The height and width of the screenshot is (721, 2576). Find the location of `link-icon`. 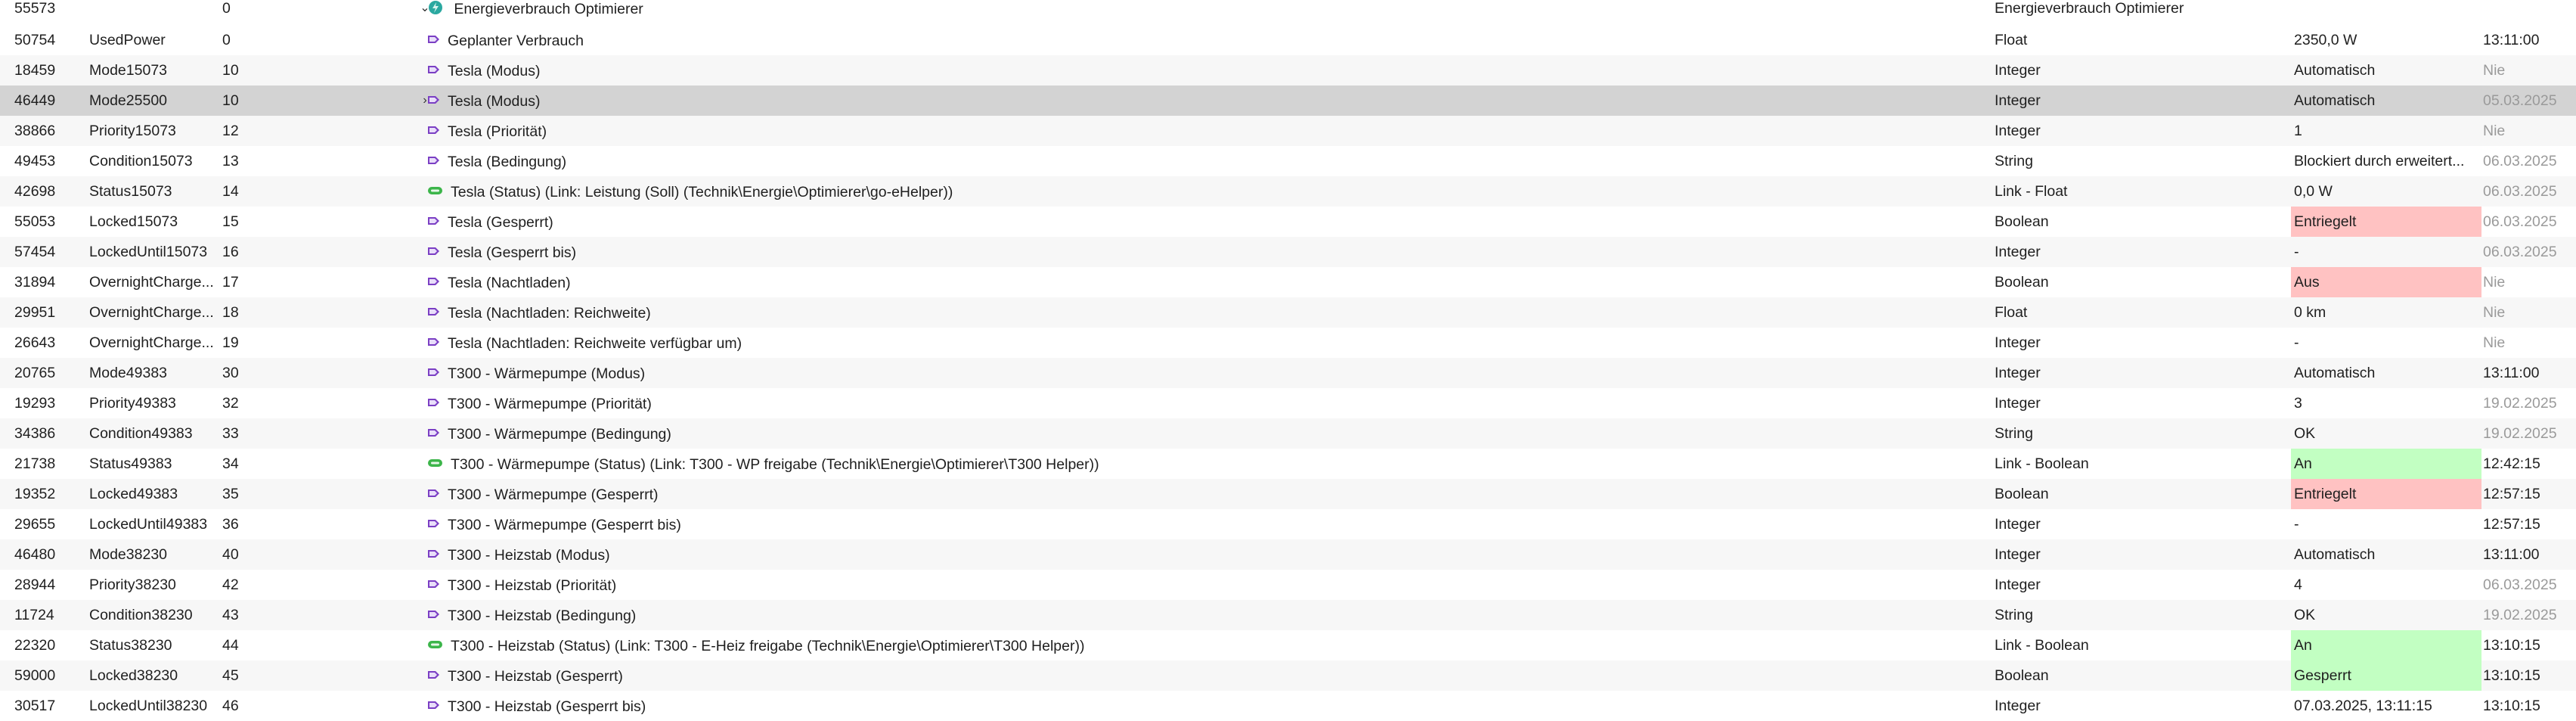

link-icon is located at coordinates (435, 190).